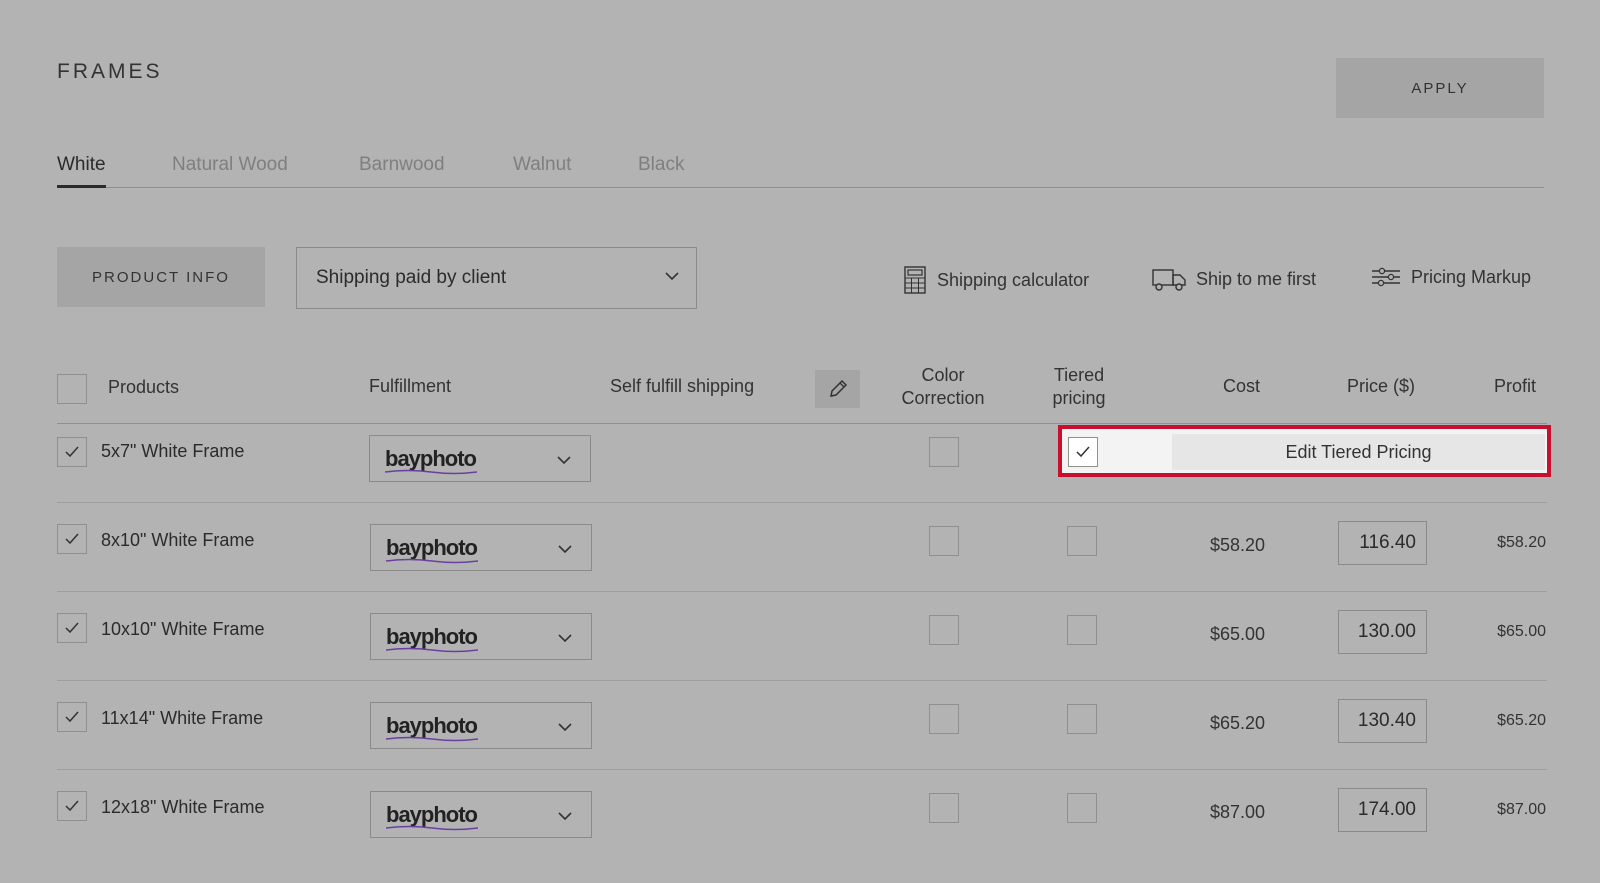  What do you see at coordinates (1242, 386) in the screenshot?
I see `header-cost: Cost` at bounding box center [1242, 386].